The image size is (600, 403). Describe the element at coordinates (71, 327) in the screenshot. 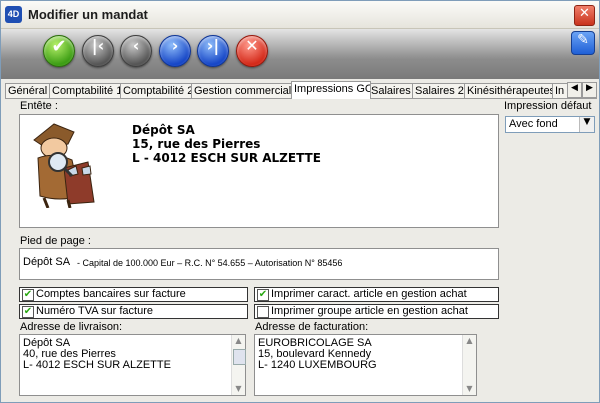

I see `adresse-livraison-label: Adresse de livraison:` at that location.